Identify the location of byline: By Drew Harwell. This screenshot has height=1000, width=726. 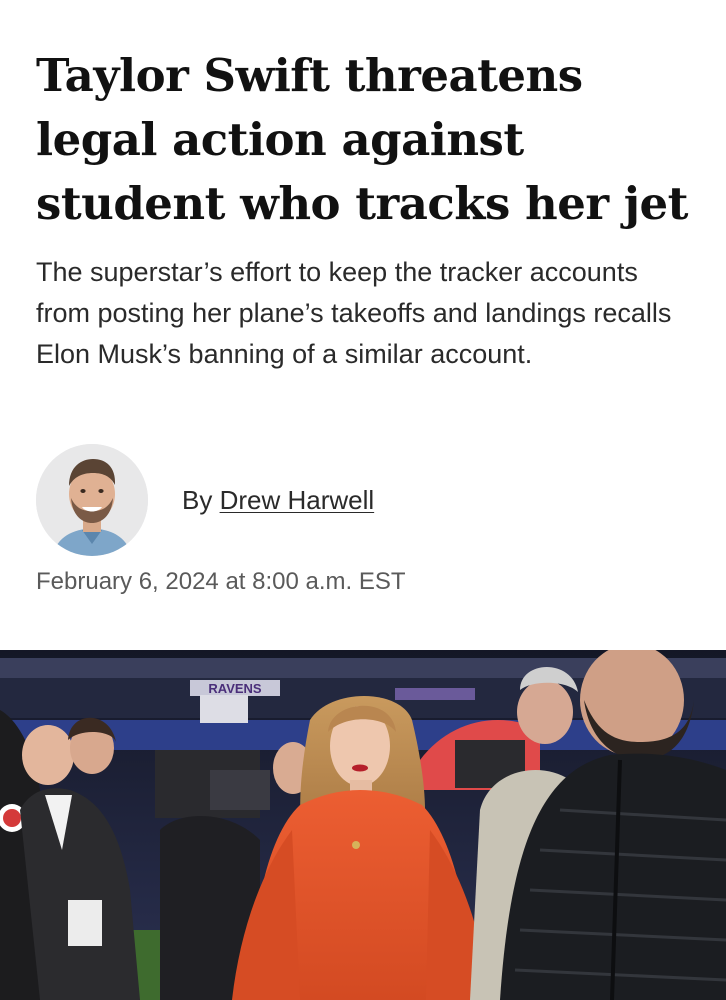
(366, 500).